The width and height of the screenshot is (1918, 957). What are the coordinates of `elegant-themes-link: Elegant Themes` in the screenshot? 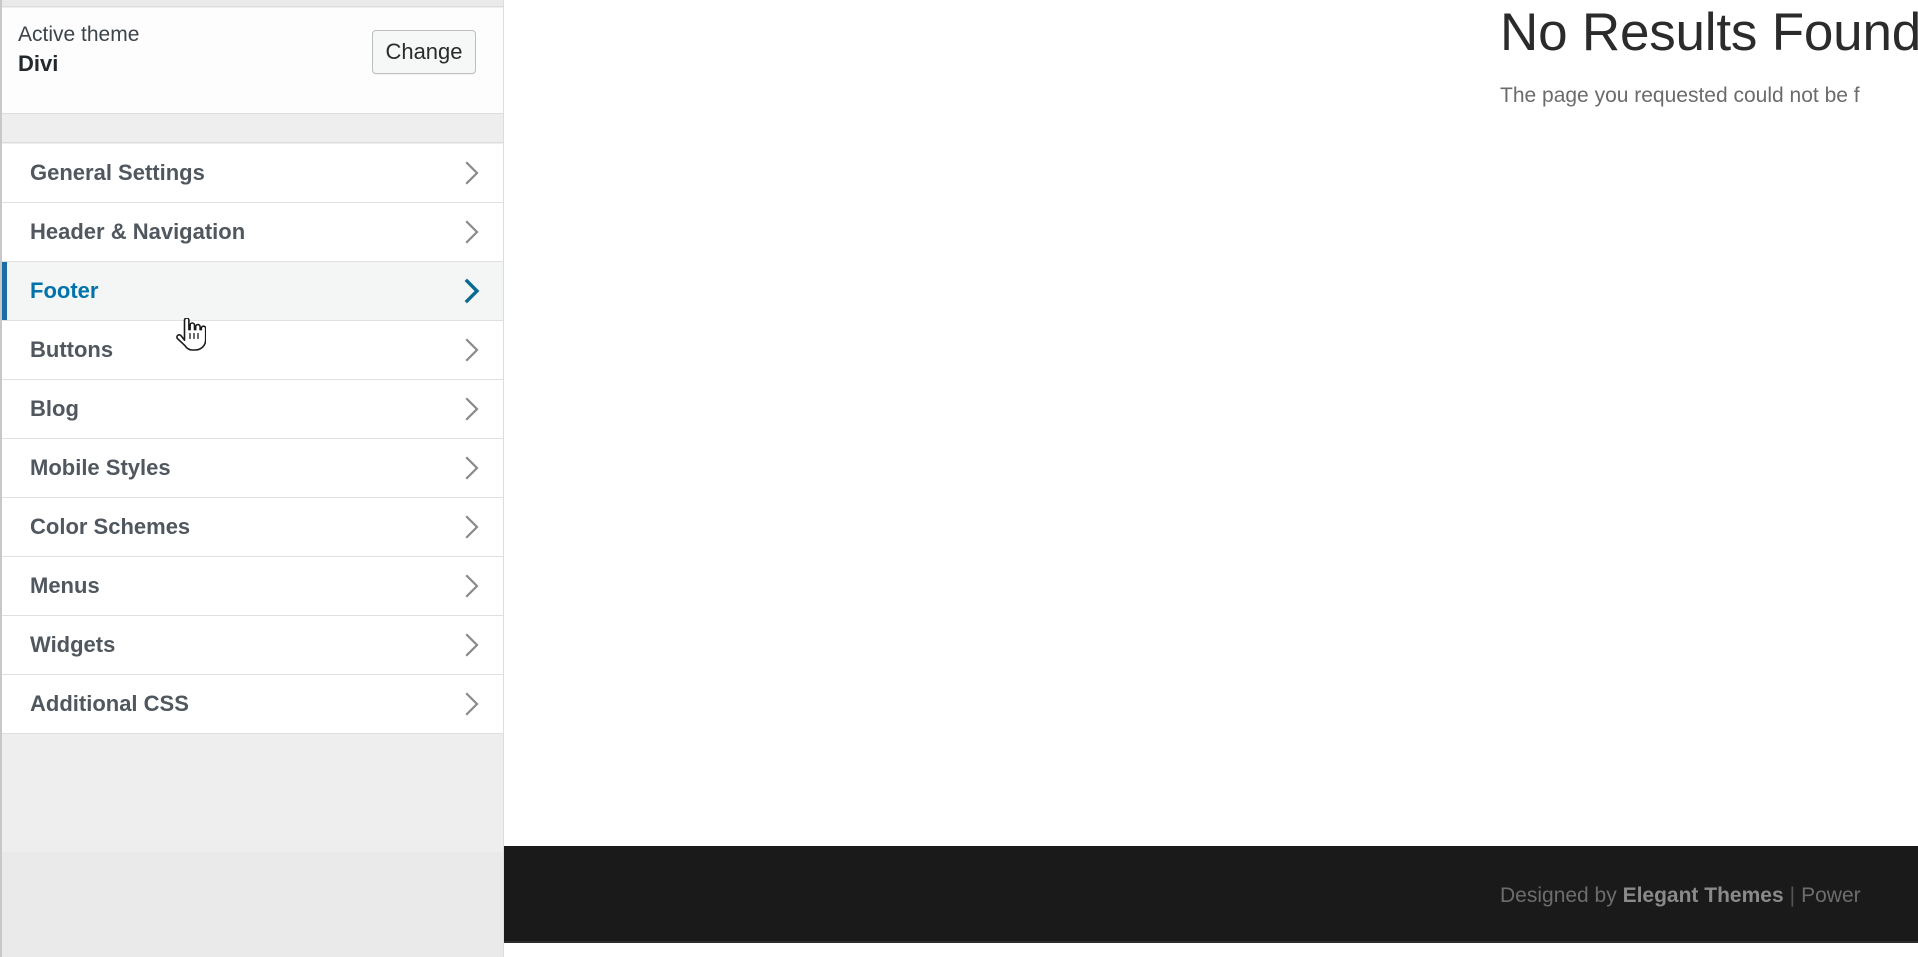 It's located at (1703, 895).